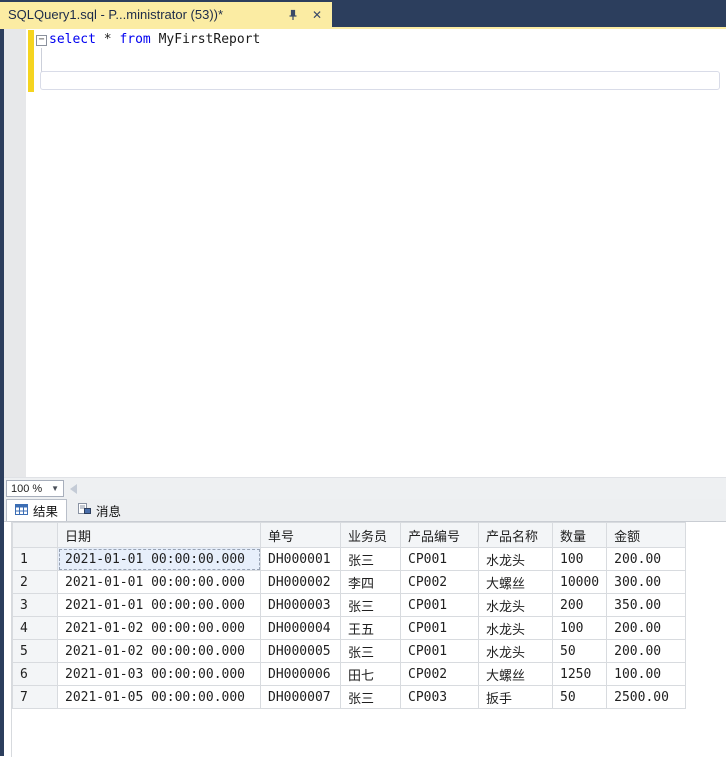 The height and width of the screenshot is (757, 726). Describe the element at coordinates (439, 697) in the screenshot. I see `grid-cell: CP003` at that location.